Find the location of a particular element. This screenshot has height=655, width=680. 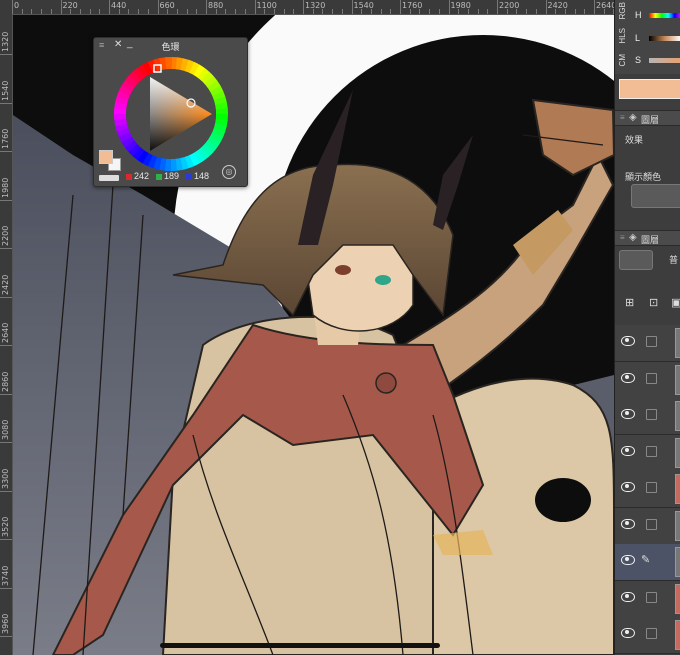

color-wheel is located at coordinates (171, 114).